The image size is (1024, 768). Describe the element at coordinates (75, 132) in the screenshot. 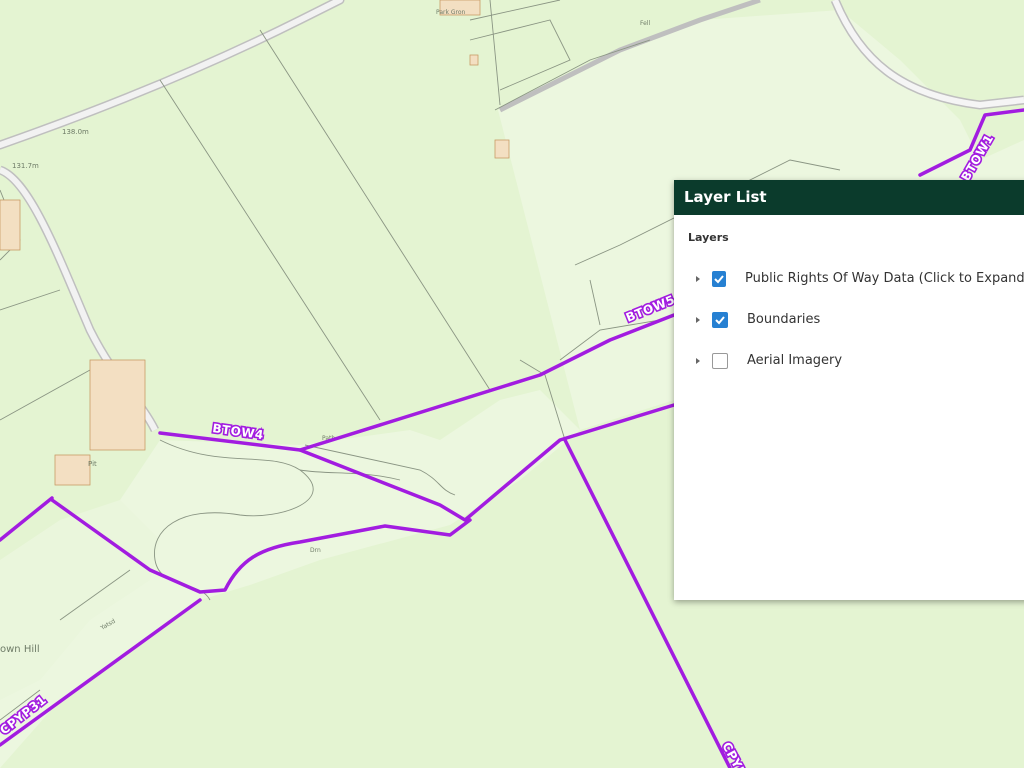

I see `spot-height-label: 138.0m` at that location.